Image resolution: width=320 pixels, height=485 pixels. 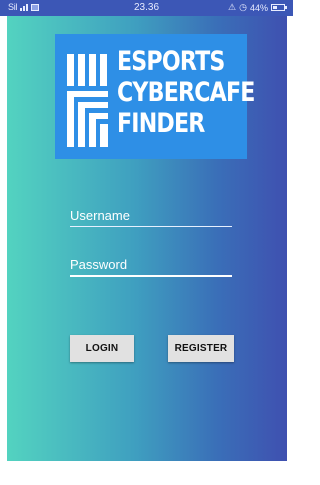 What do you see at coordinates (171, 61) in the screenshot?
I see `logo-line-esports: ESPORTS` at bounding box center [171, 61].